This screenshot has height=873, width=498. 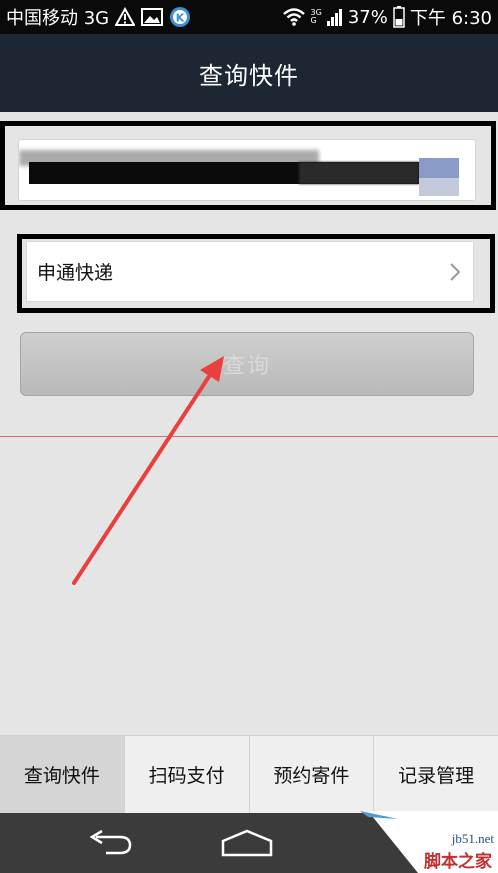 I want to click on carrier-label: 中国移动 3G, so click(x=58, y=18).